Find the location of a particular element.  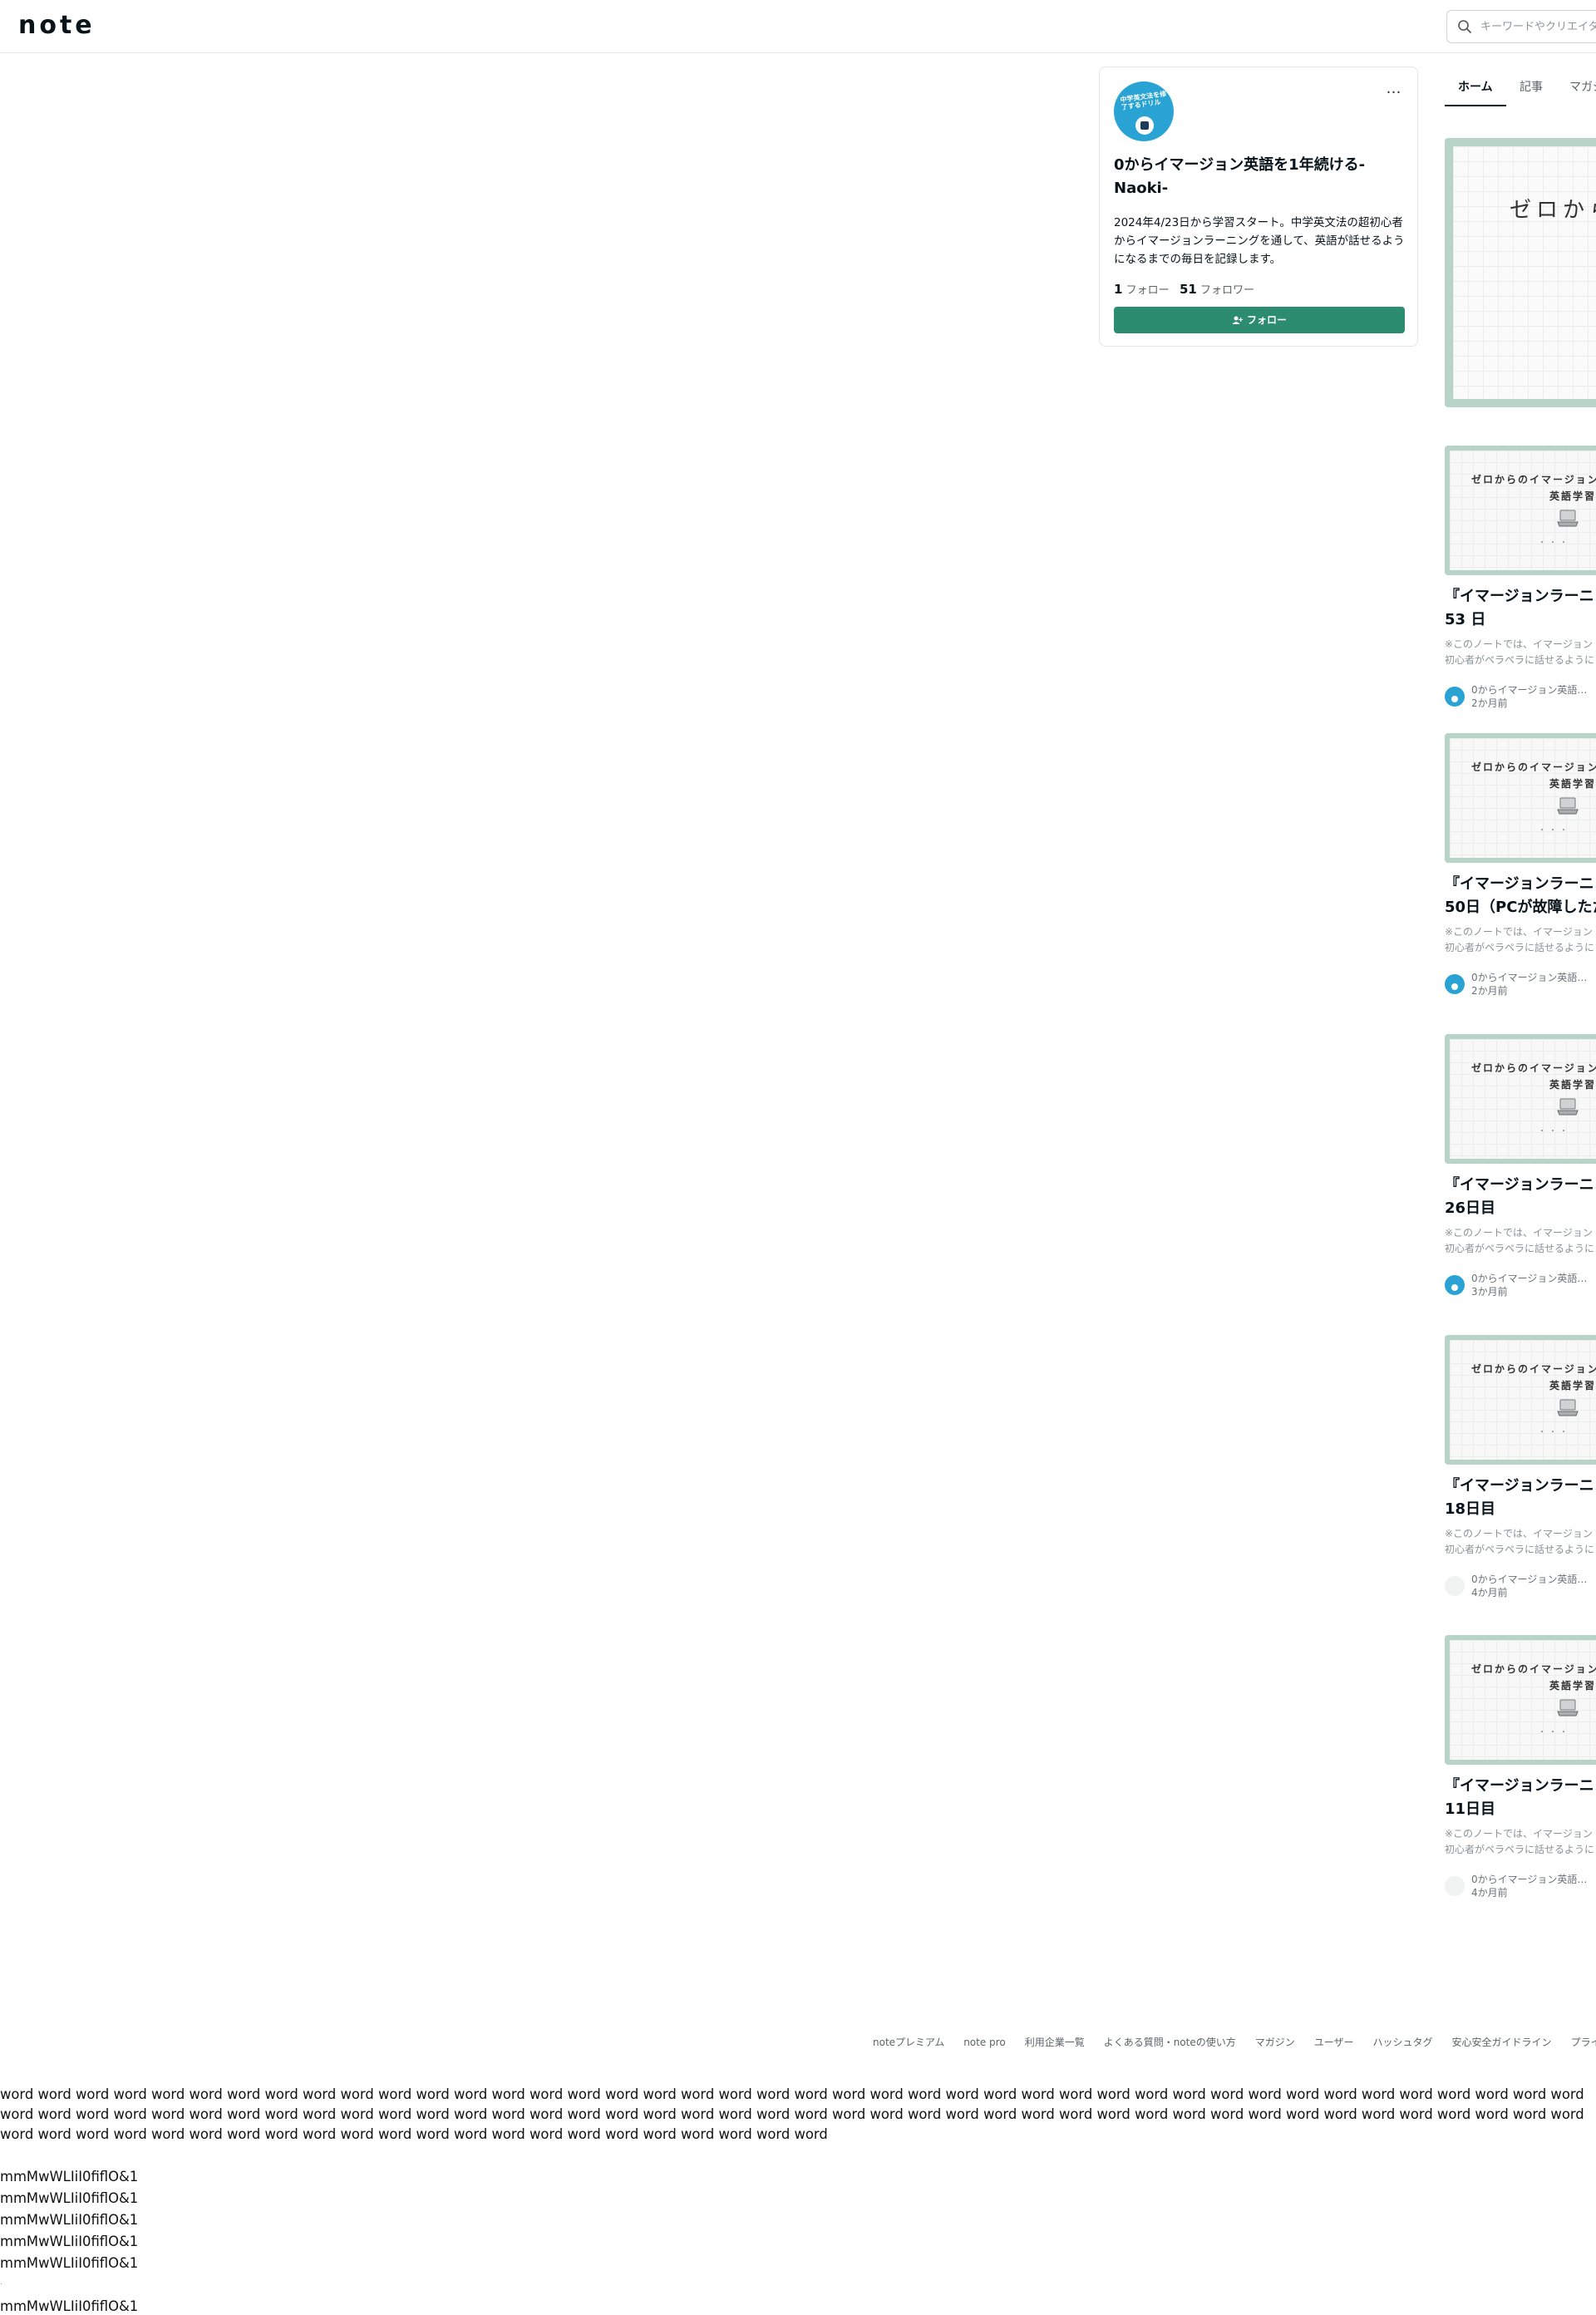

footer-link-users: ユーザー is located at coordinates (1334, 2043).